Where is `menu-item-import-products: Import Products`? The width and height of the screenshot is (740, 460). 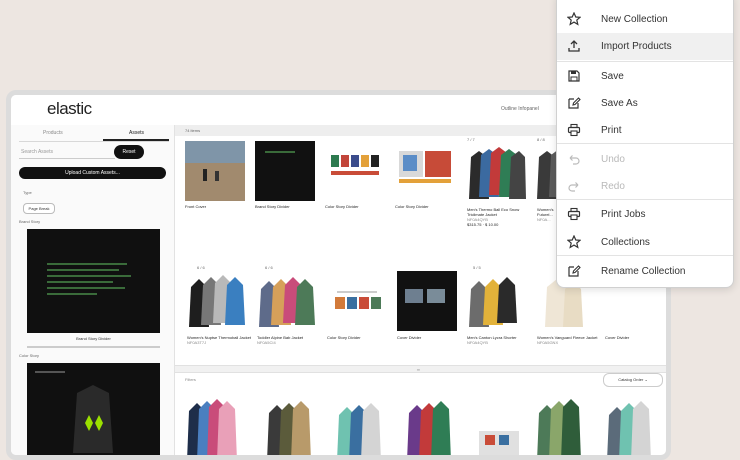 menu-item-import-products: Import Products is located at coordinates (645, 46).